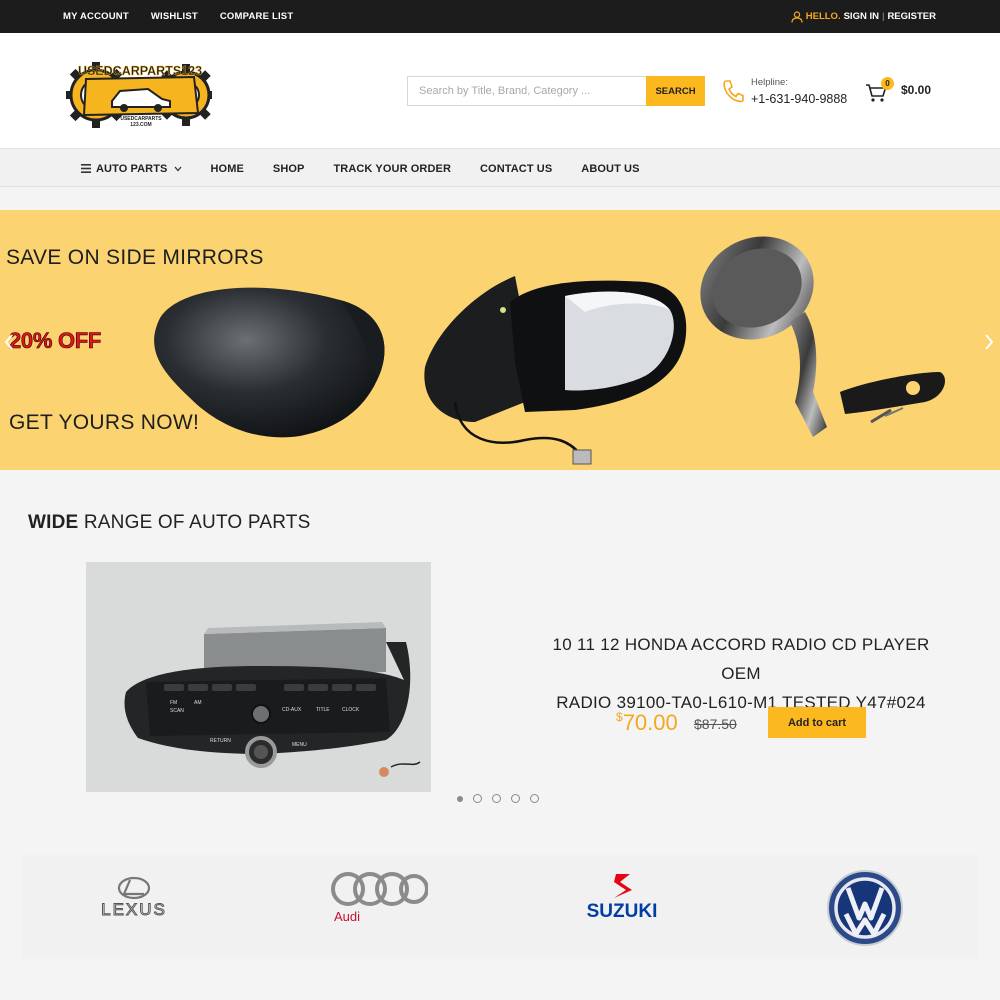  I want to click on account-links: MY ACCOUNT WISHLIST COMPARE LIST, so click(178, 16).